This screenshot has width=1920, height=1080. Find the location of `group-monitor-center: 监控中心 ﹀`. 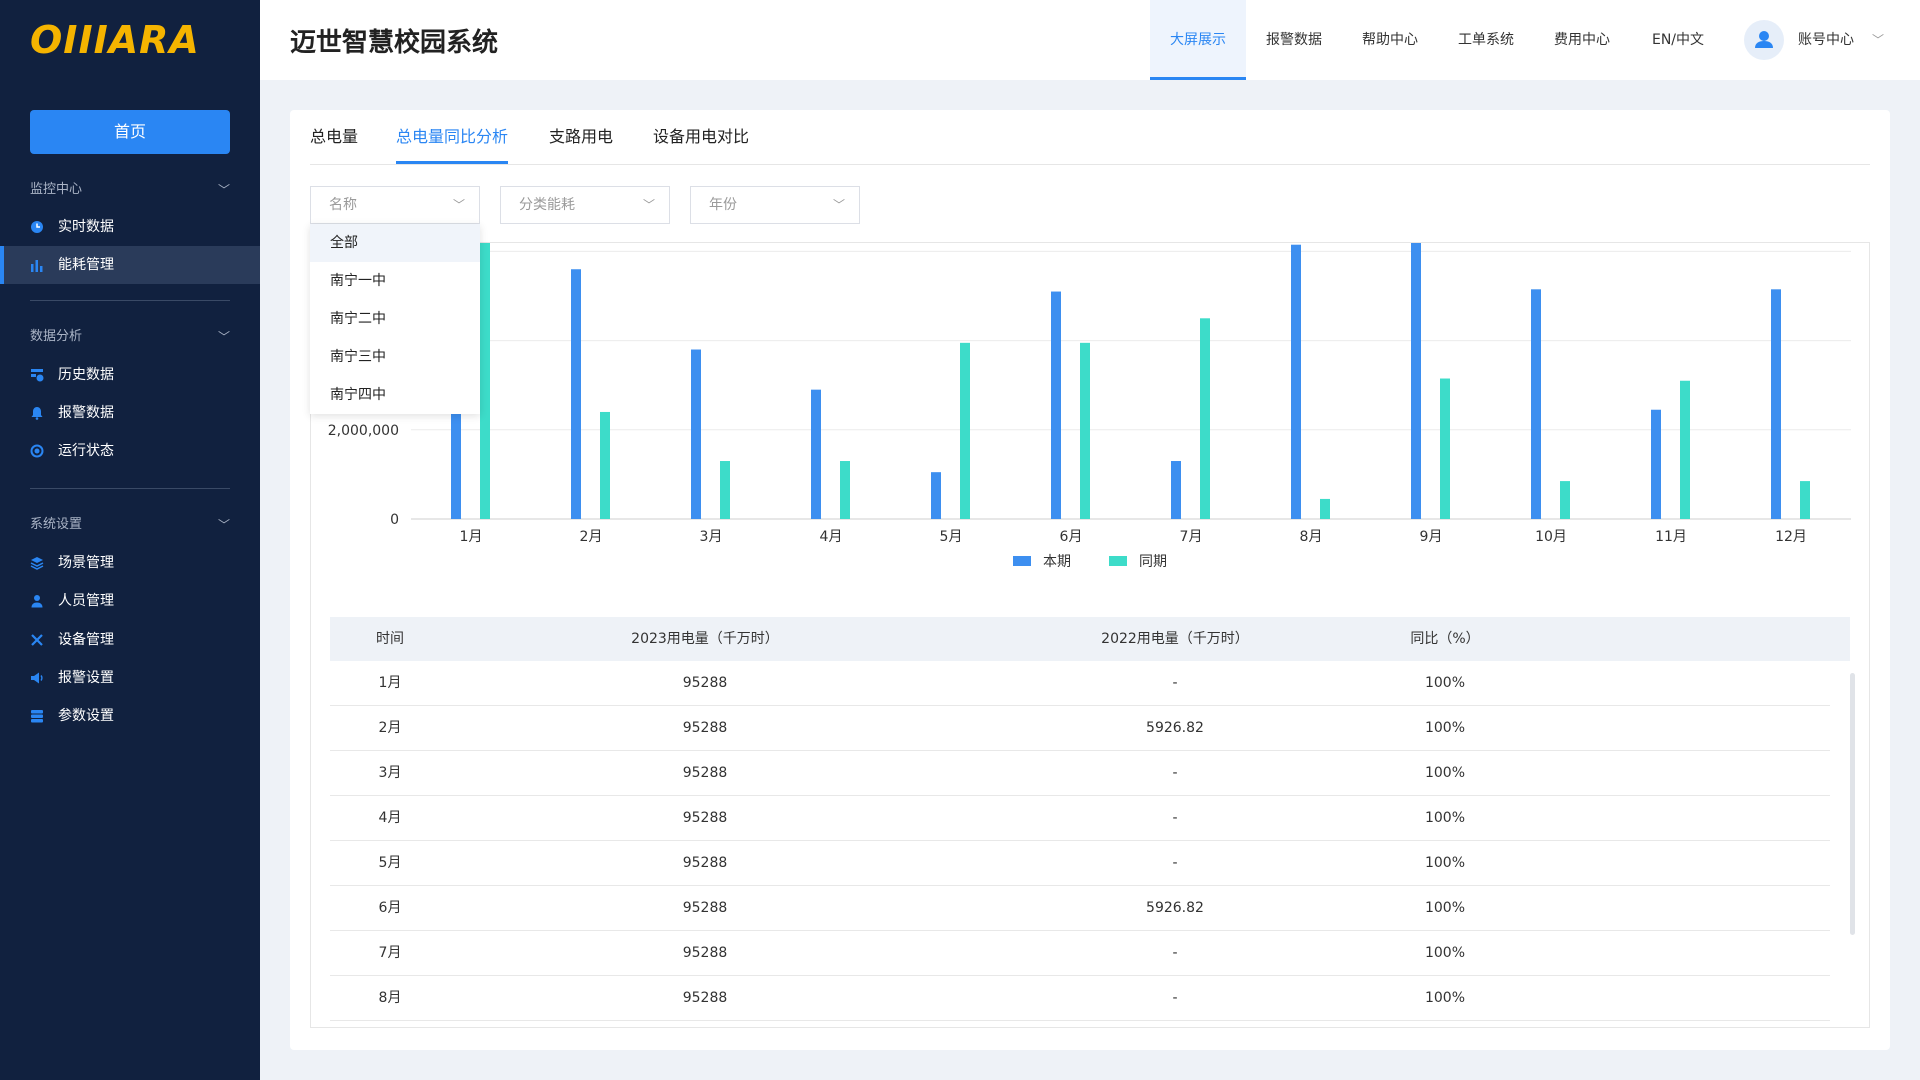

group-monitor-center: 监控中心 ﹀ is located at coordinates (130, 190).